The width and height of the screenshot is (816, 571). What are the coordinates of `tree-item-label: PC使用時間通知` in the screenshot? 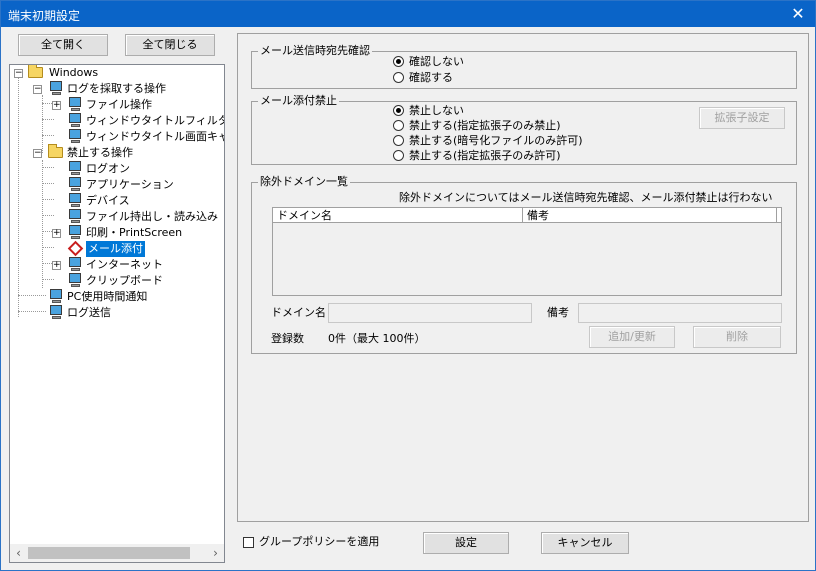 It's located at (107, 296).